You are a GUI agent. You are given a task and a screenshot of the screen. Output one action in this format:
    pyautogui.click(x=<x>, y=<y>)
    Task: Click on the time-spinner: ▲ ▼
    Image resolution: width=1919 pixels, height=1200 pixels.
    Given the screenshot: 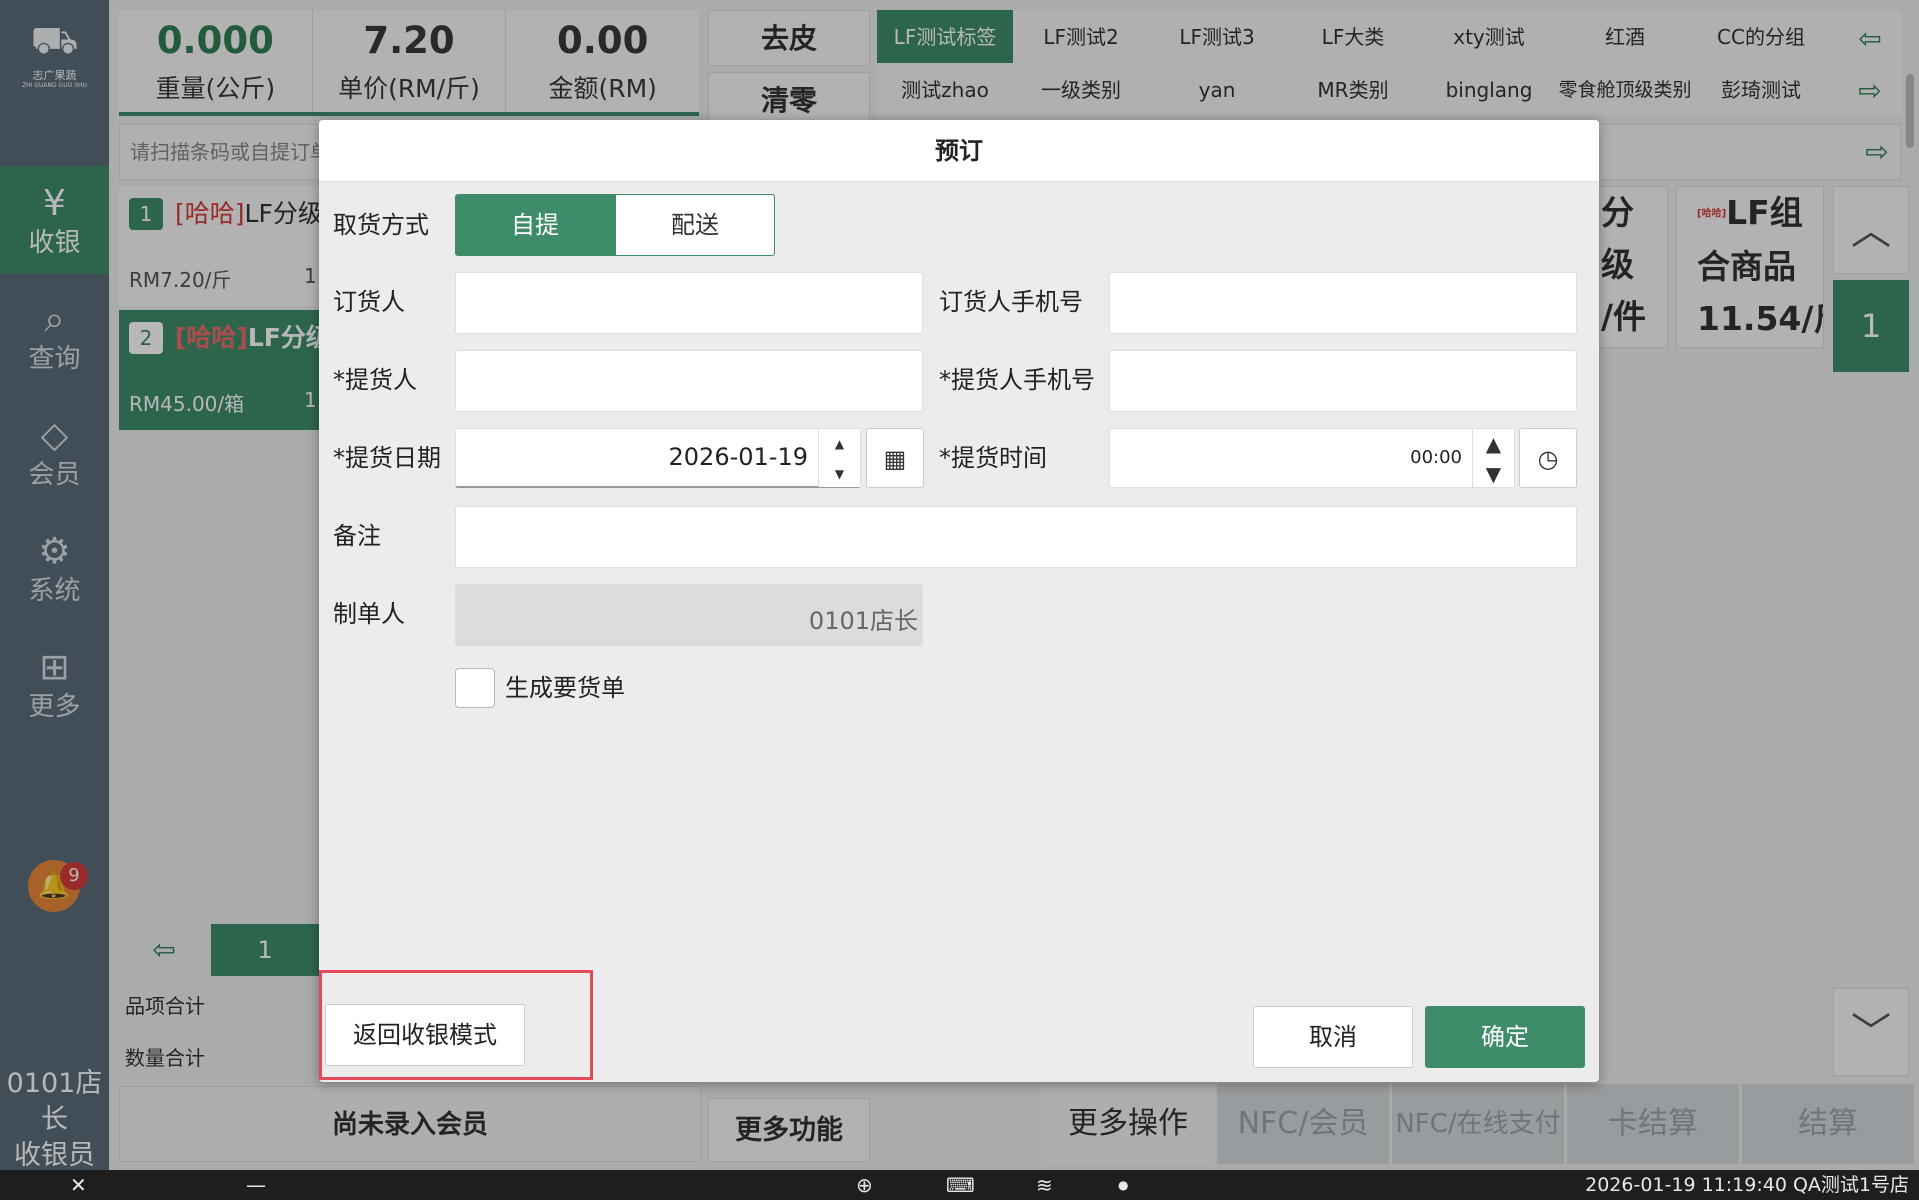 What is the action you would take?
    pyautogui.click(x=1493, y=458)
    